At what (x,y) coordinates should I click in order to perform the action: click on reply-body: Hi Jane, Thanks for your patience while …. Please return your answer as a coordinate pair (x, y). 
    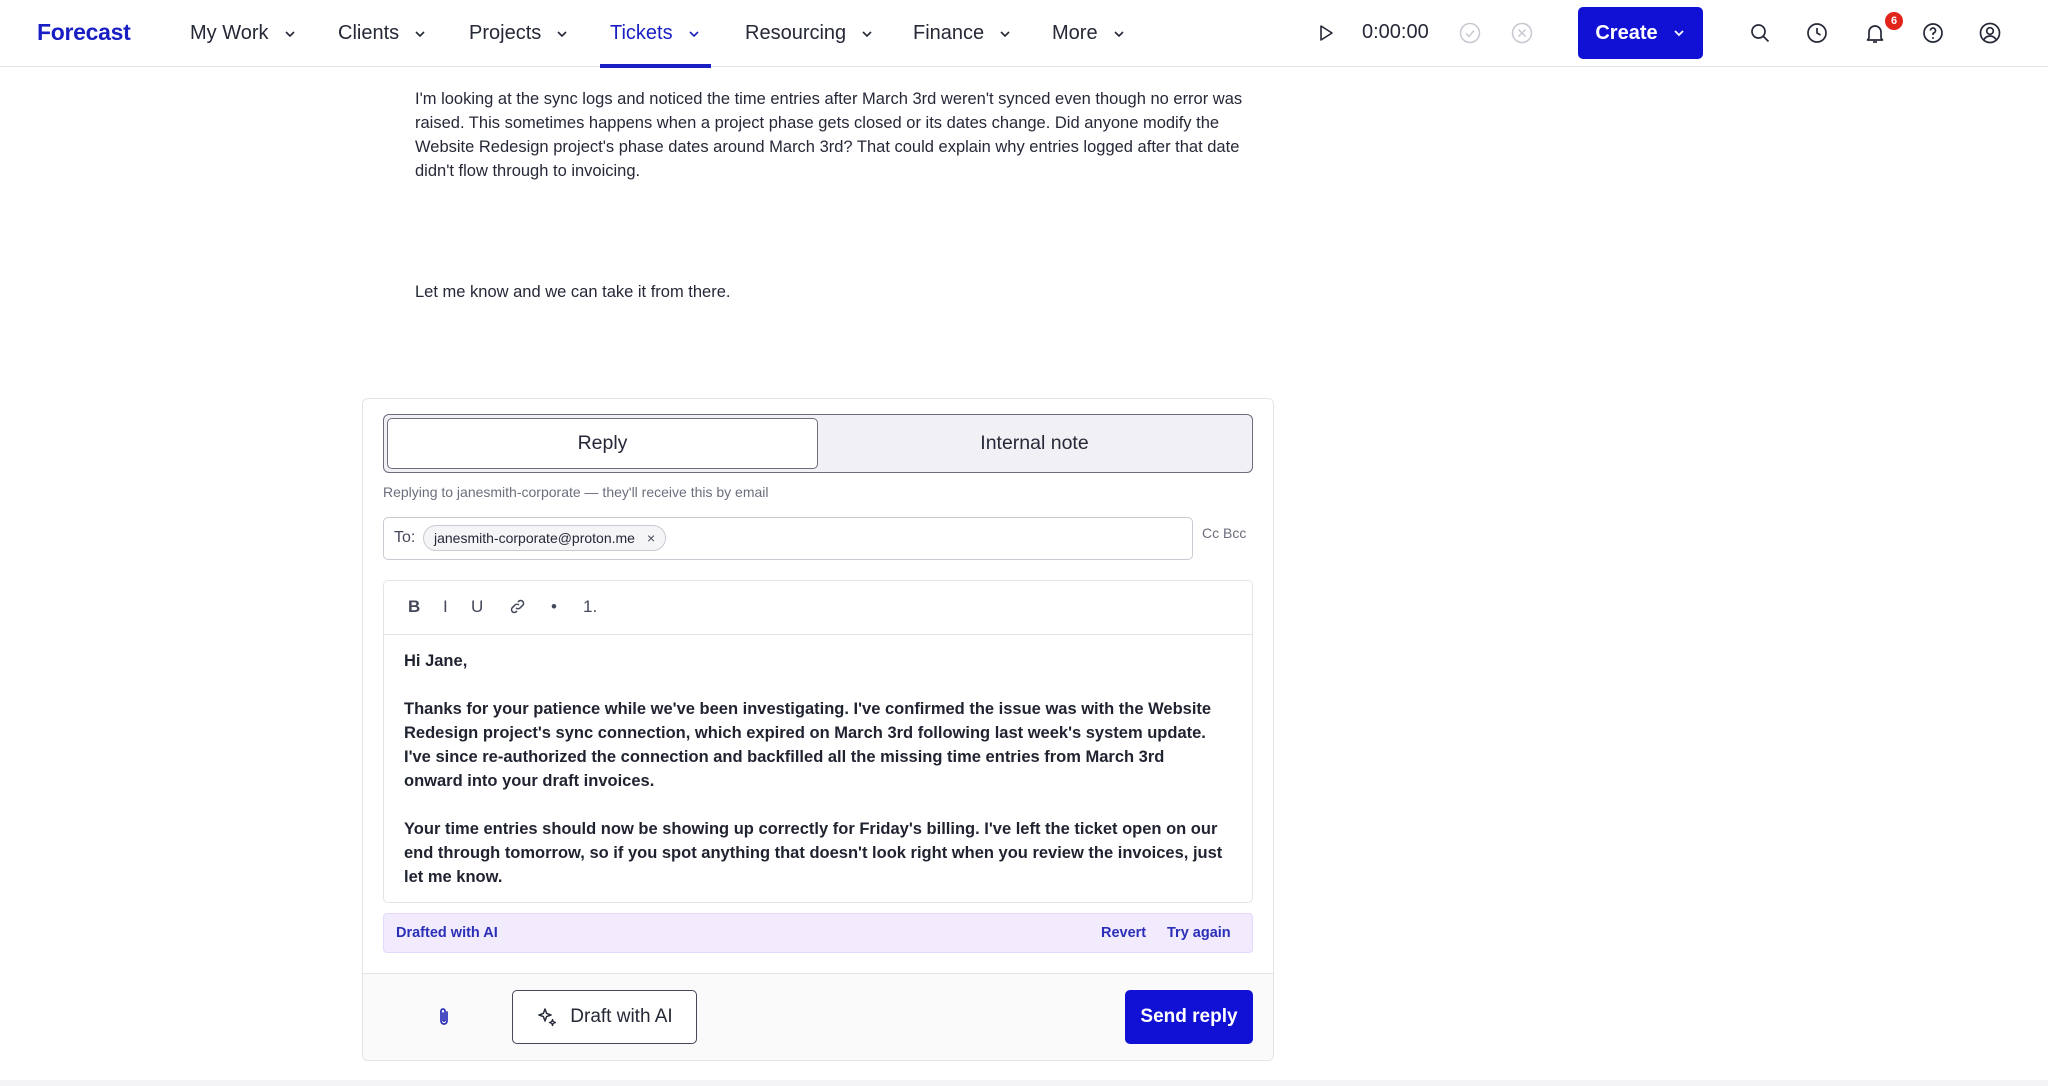
    Looking at the image, I should click on (814, 781).